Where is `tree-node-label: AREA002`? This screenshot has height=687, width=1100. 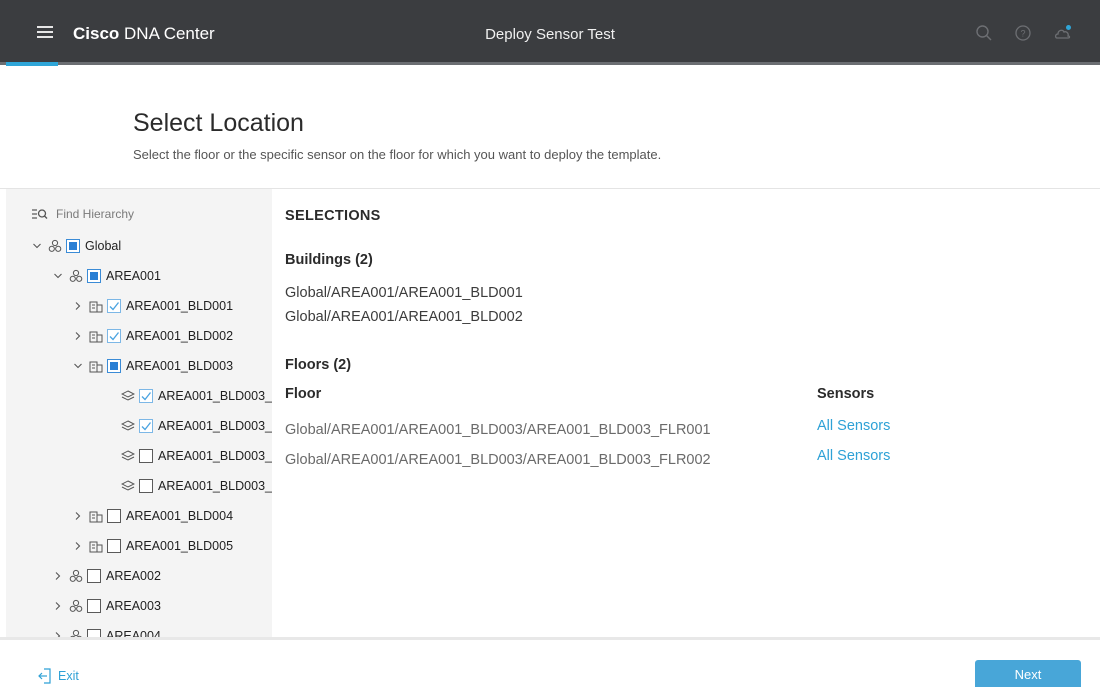
tree-node-label: AREA002 is located at coordinates (133, 576).